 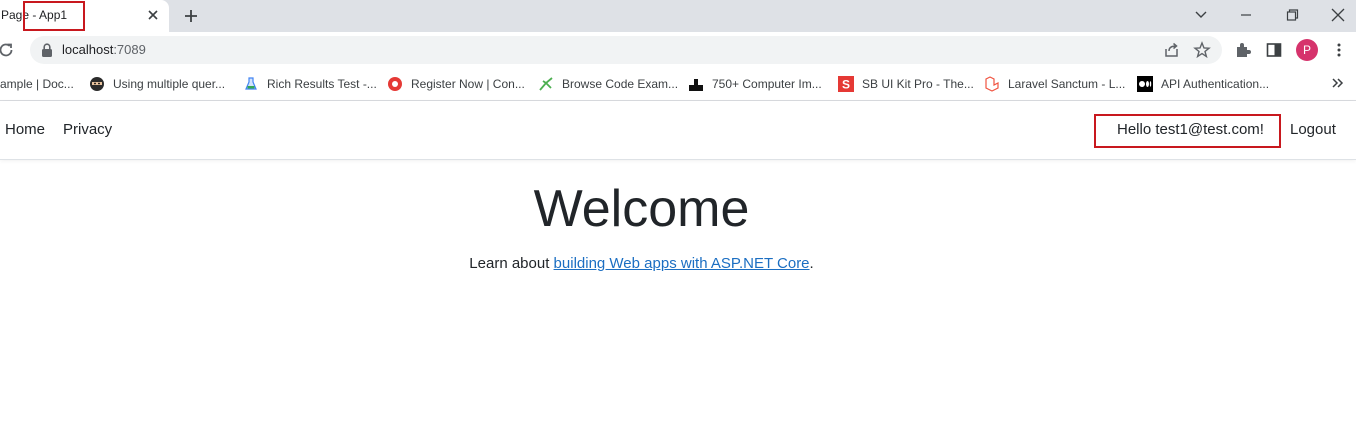 I want to click on new-tab-icon, so click(x=191, y=16).